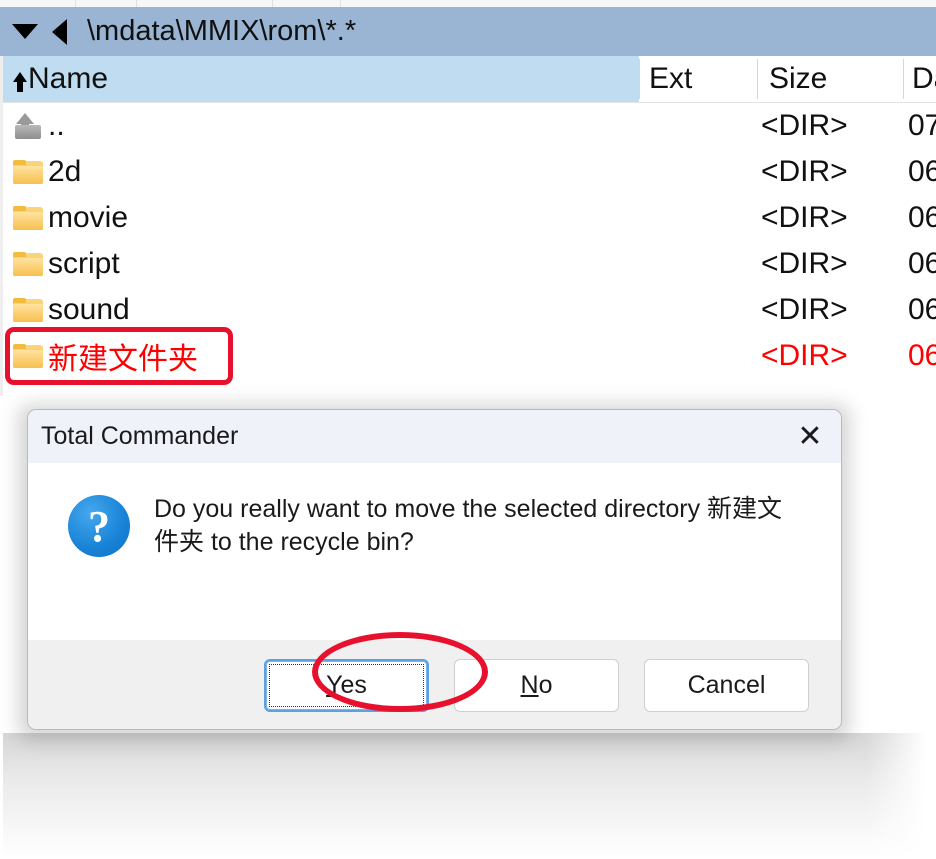  What do you see at coordinates (321, 79) in the screenshot?
I see `column-header-name: Name` at bounding box center [321, 79].